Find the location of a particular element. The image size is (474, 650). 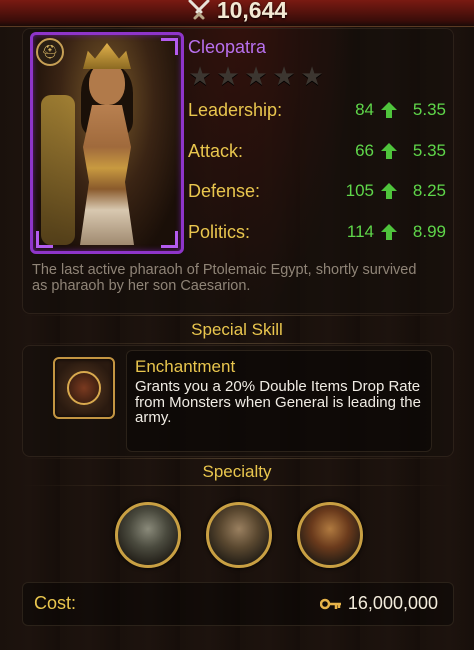

stat-bonus: 8.25 is located at coordinates (429, 190).